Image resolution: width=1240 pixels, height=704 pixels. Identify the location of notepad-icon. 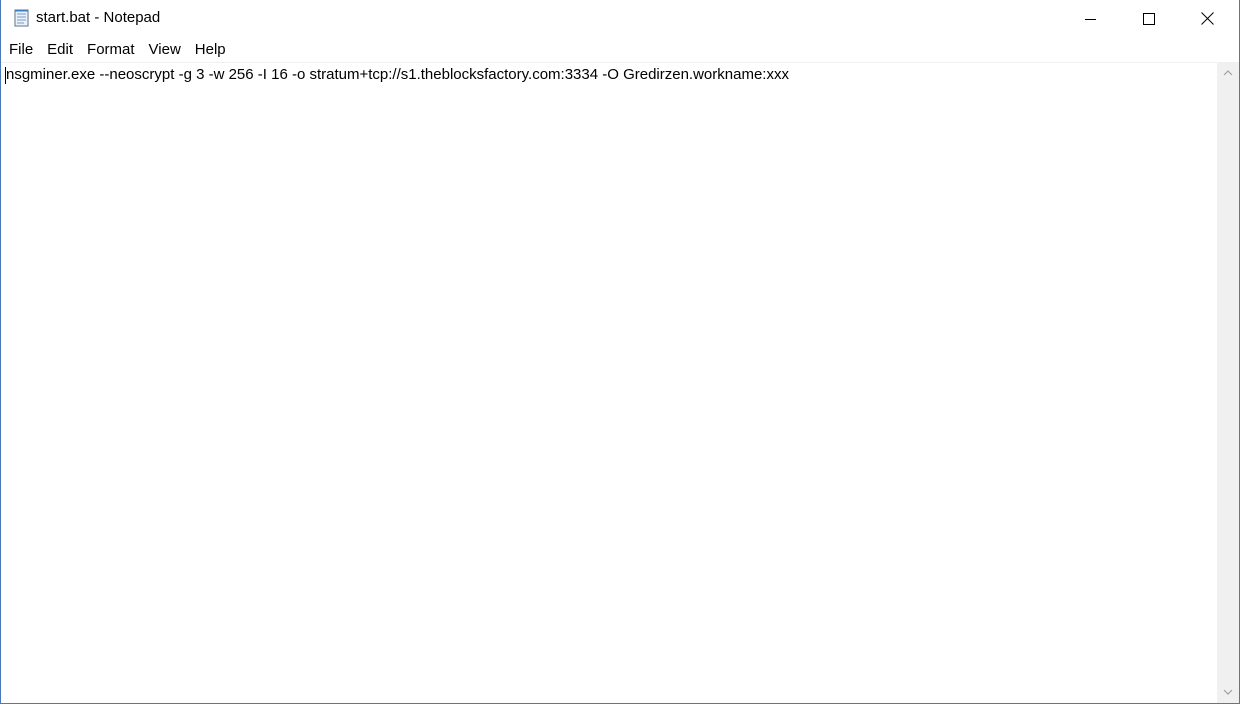
(22, 18).